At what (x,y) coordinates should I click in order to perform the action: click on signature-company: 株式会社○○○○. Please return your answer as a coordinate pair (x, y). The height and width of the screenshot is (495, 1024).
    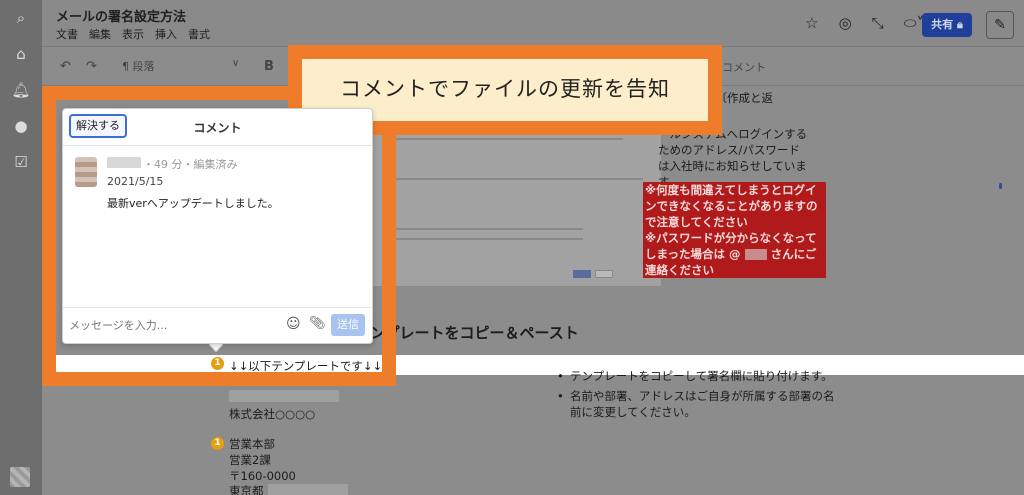
    Looking at the image, I should click on (272, 414).